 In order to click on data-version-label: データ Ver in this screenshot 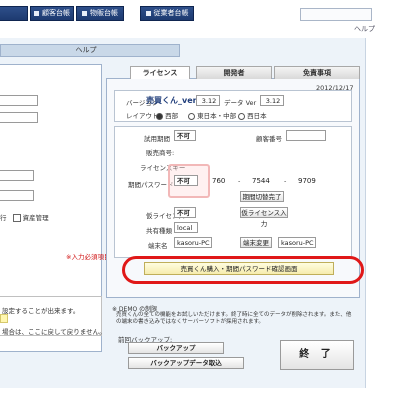, I will do `click(240, 103)`.